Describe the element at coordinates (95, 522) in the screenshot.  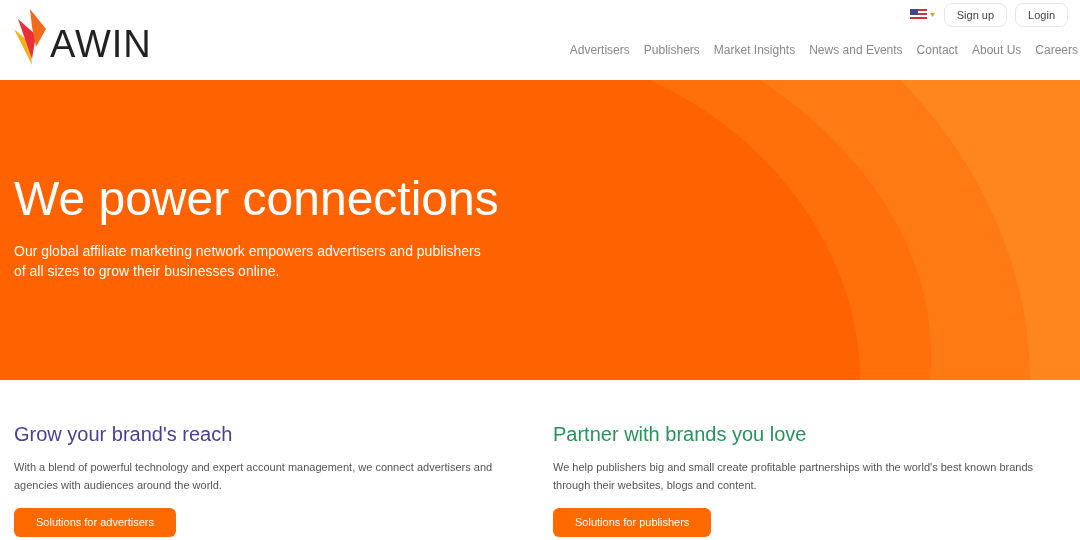
I see `solutions-button: Solutions for advertisers` at that location.